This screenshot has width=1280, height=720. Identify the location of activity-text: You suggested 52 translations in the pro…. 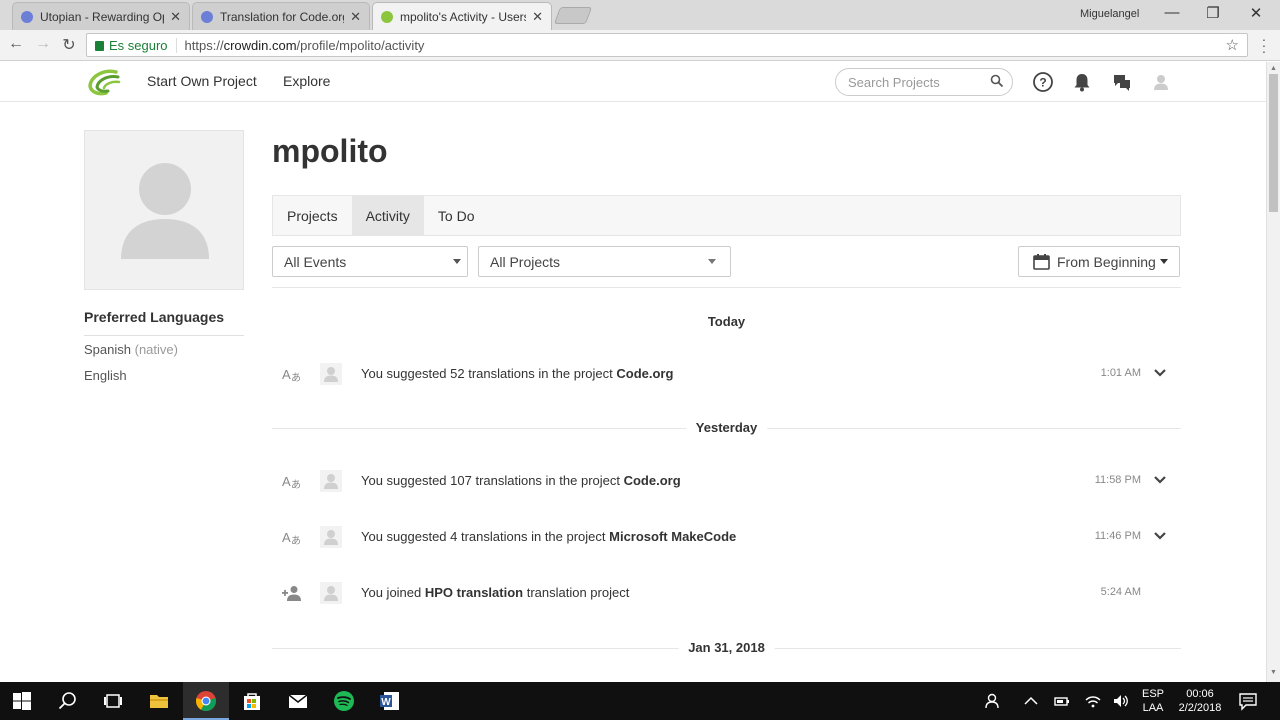
(517, 373).